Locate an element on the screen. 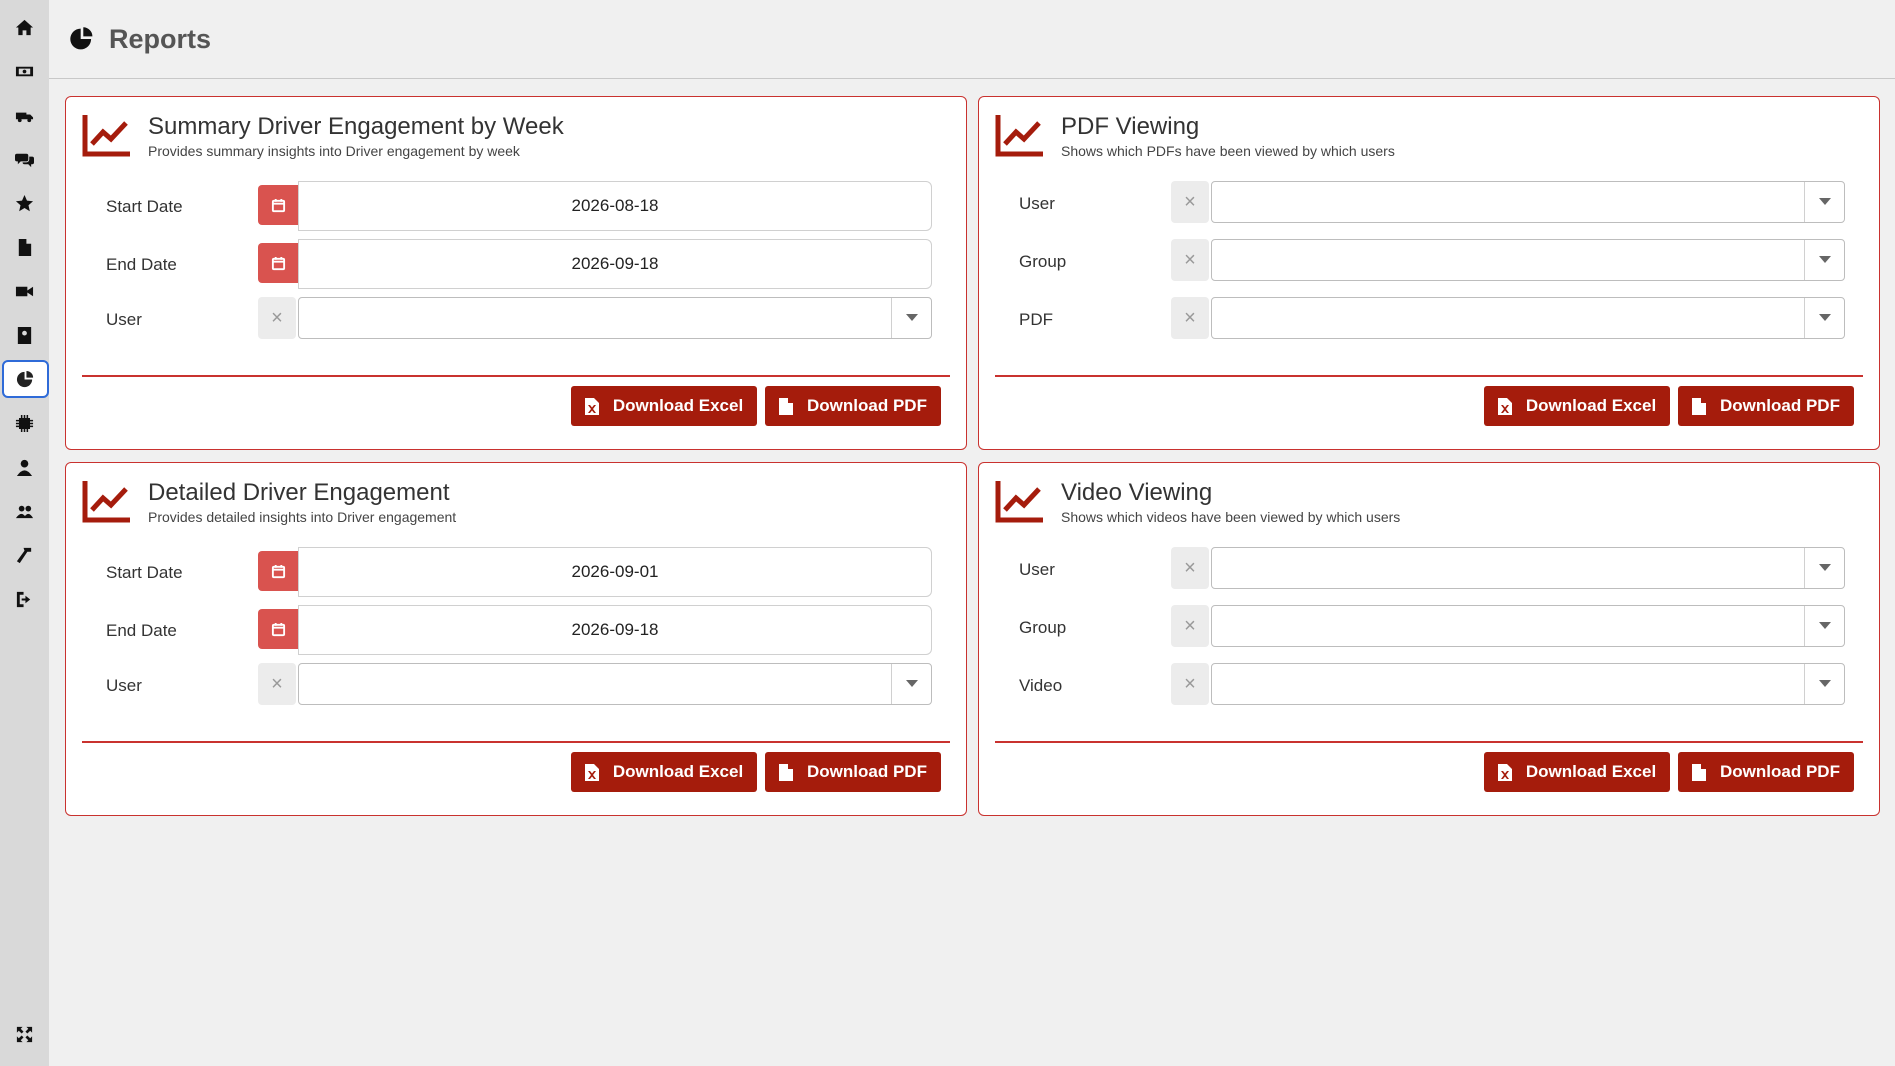  pie-chart-icon is located at coordinates (81, 38).